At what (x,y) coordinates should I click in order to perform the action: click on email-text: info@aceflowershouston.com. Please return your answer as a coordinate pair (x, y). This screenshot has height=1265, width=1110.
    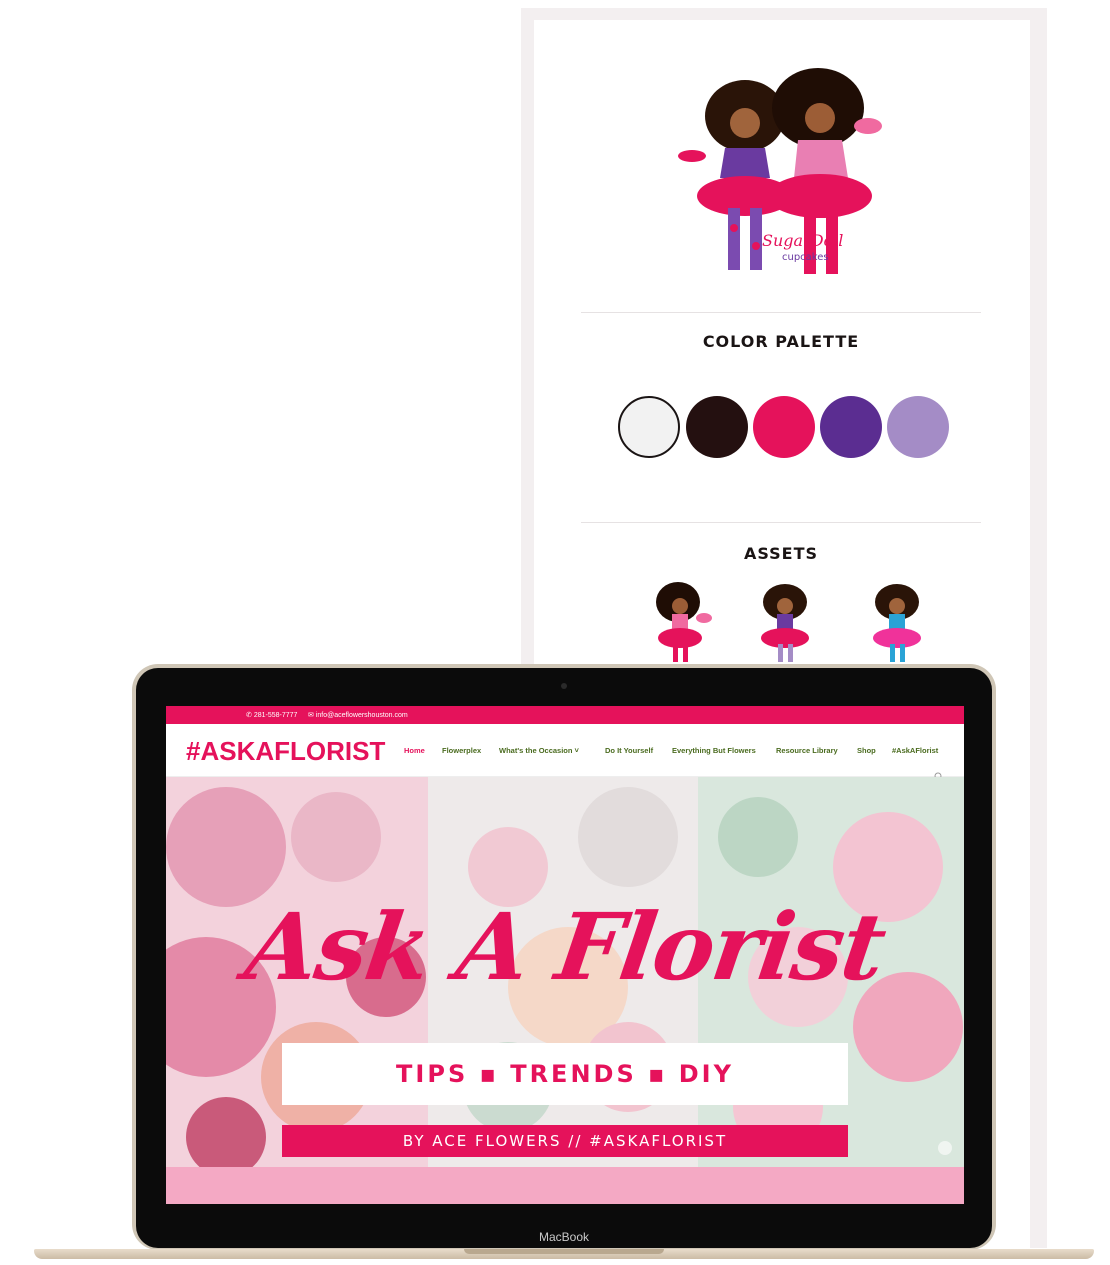
    Looking at the image, I should click on (361, 715).